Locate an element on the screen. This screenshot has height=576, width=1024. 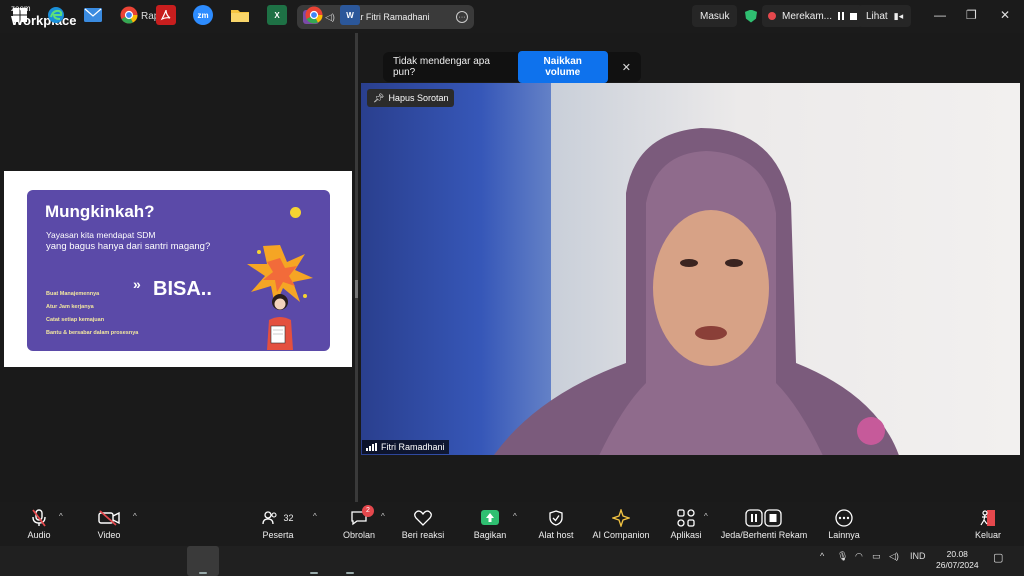
view-button: Lihat ▮◂ is located at coordinates (885, 16).